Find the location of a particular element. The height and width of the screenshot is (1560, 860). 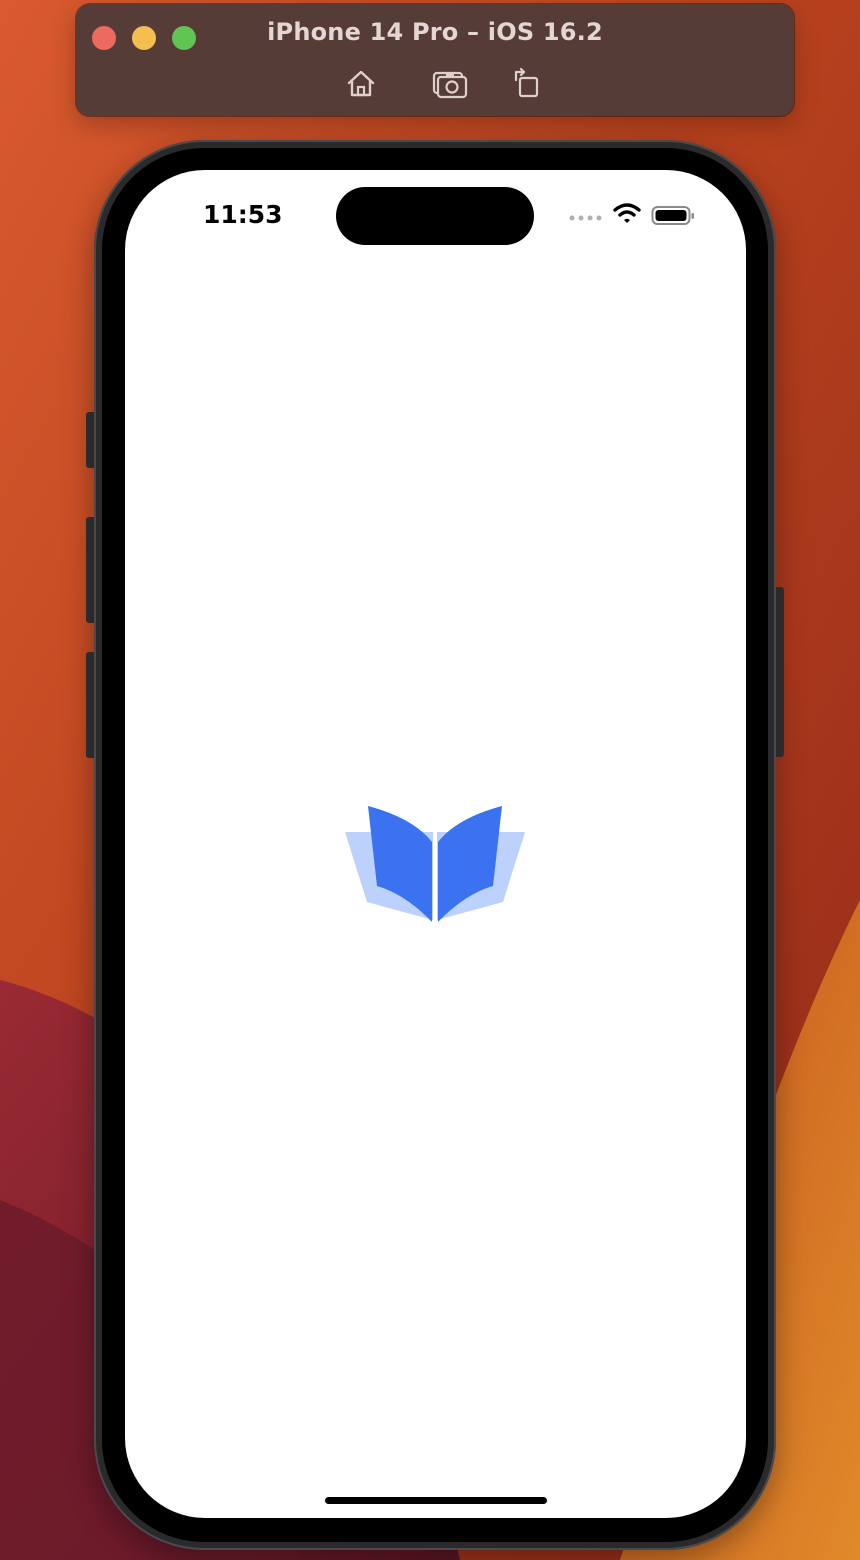

screenshot-button is located at coordinates (450, 84).